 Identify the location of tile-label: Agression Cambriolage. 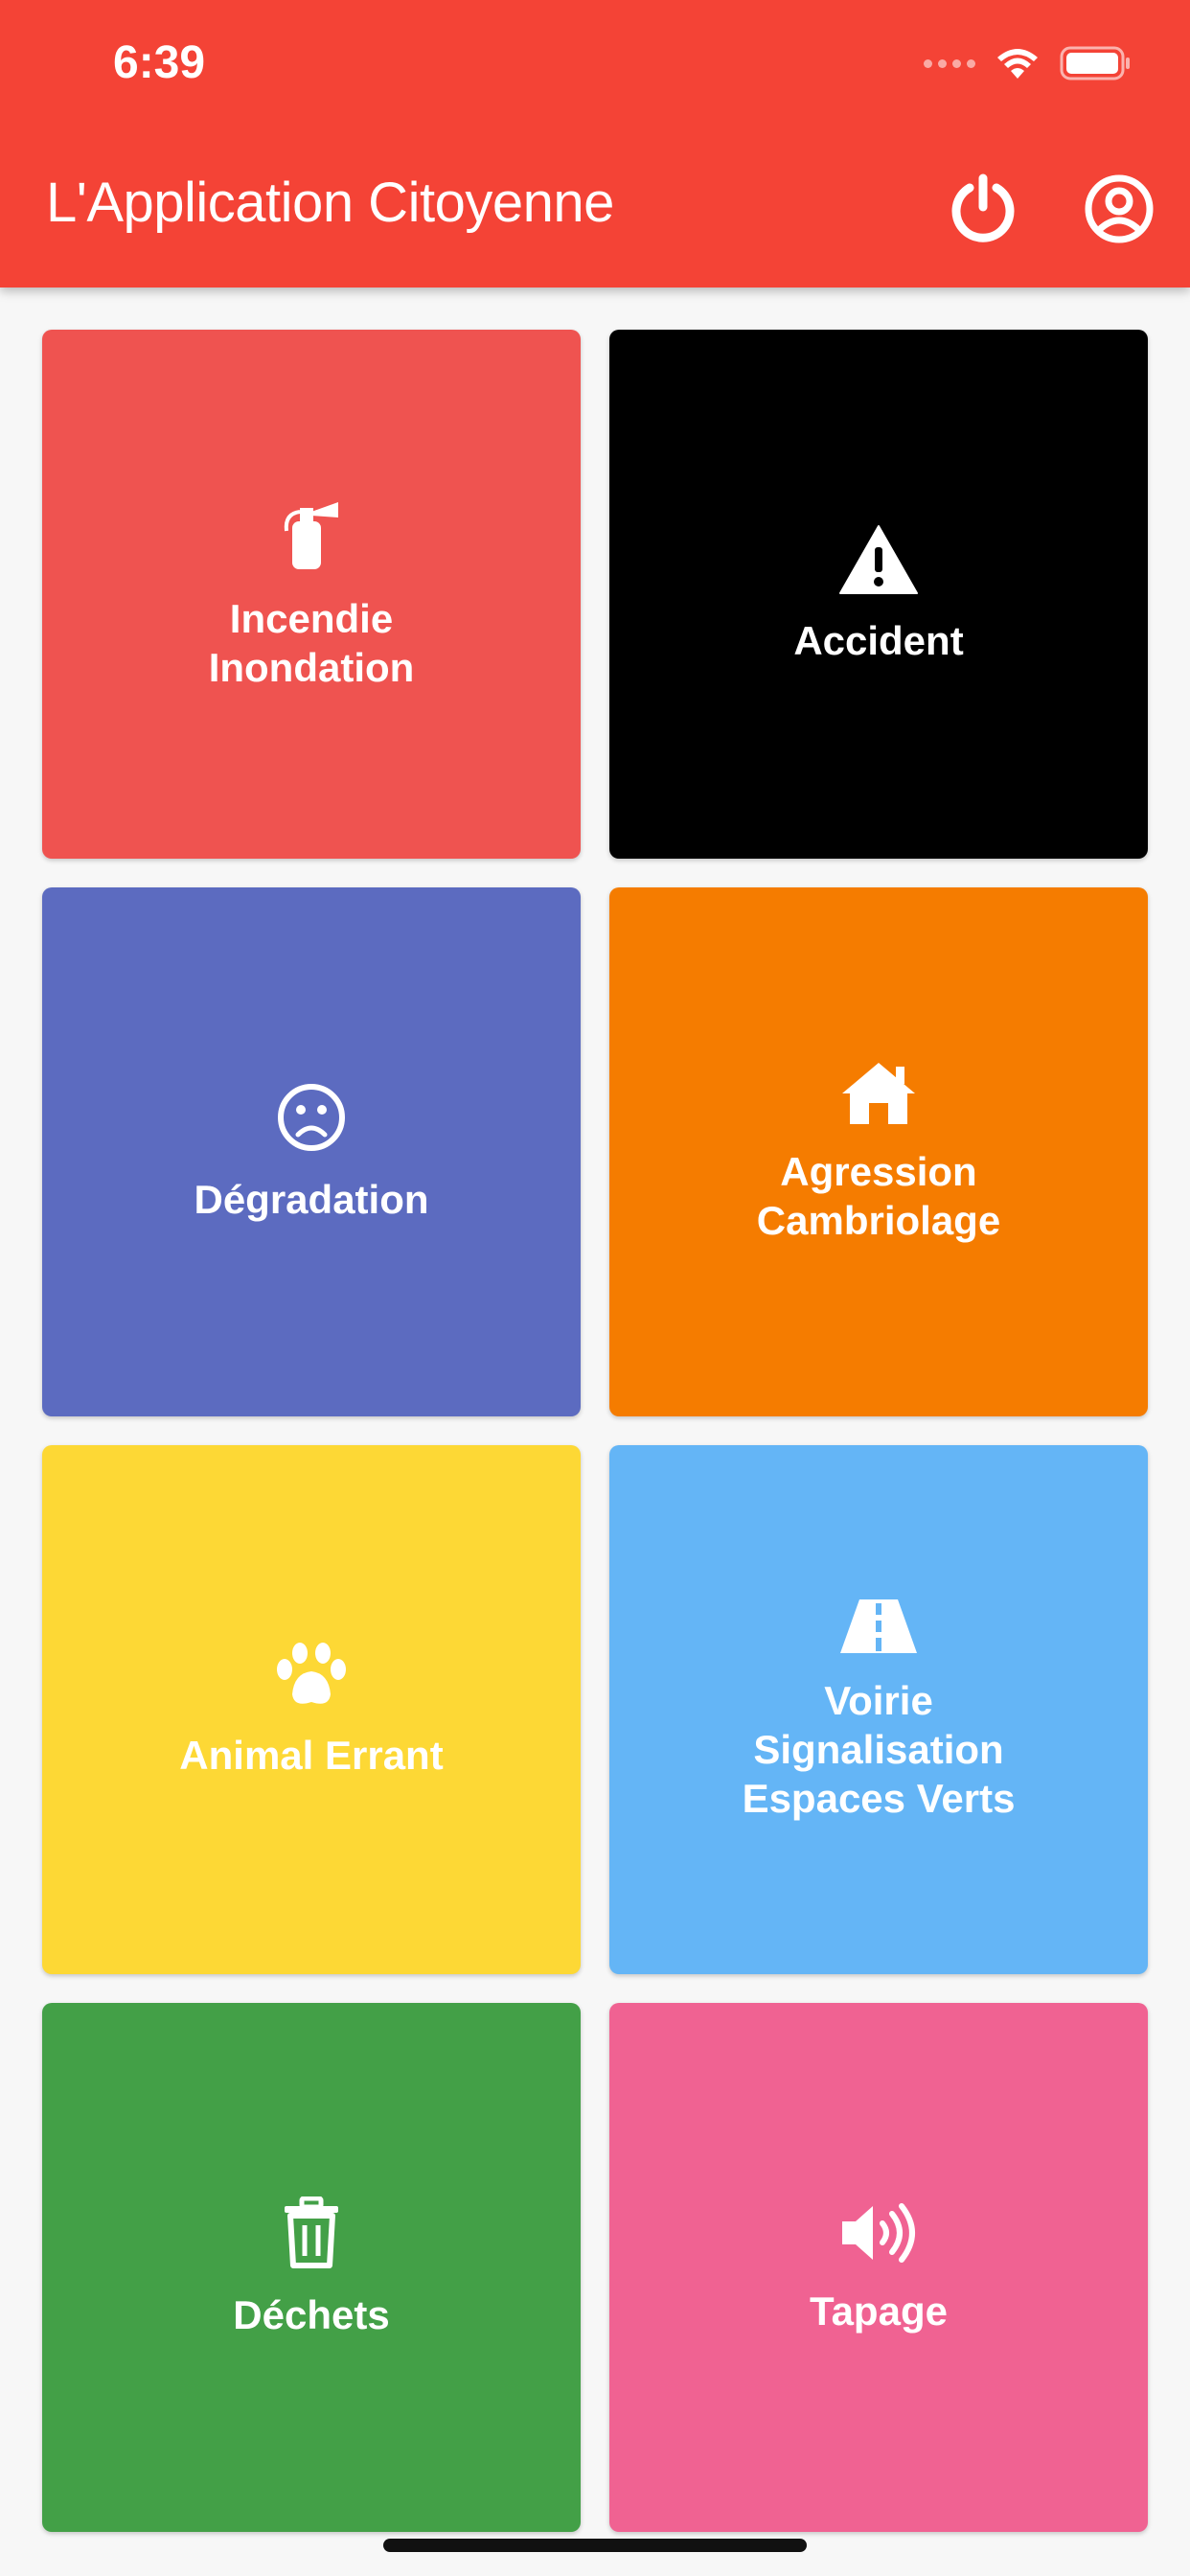
(879, 1196).